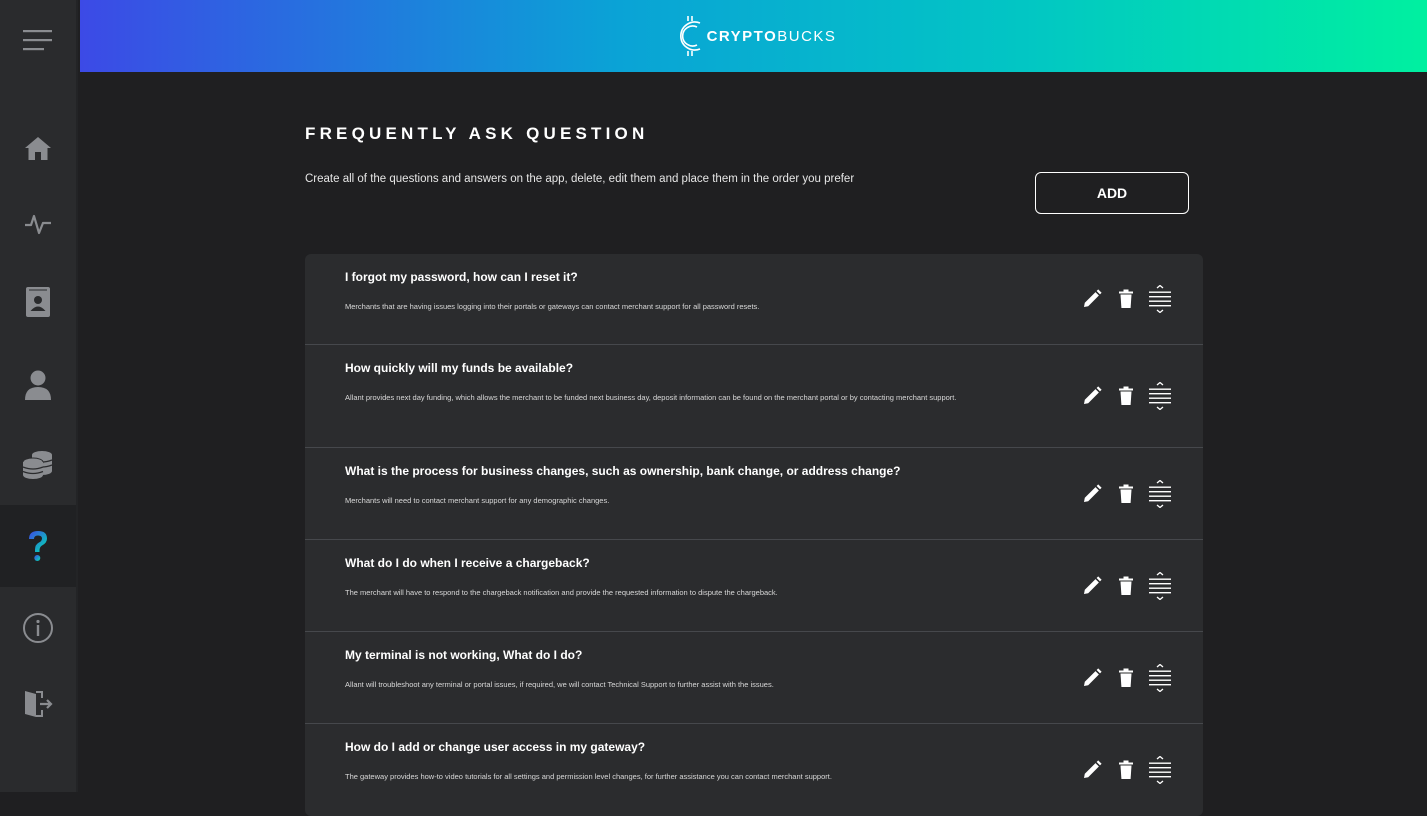  I want to click on logo-text: CRYPTOBUCKS, so click(771, 36).